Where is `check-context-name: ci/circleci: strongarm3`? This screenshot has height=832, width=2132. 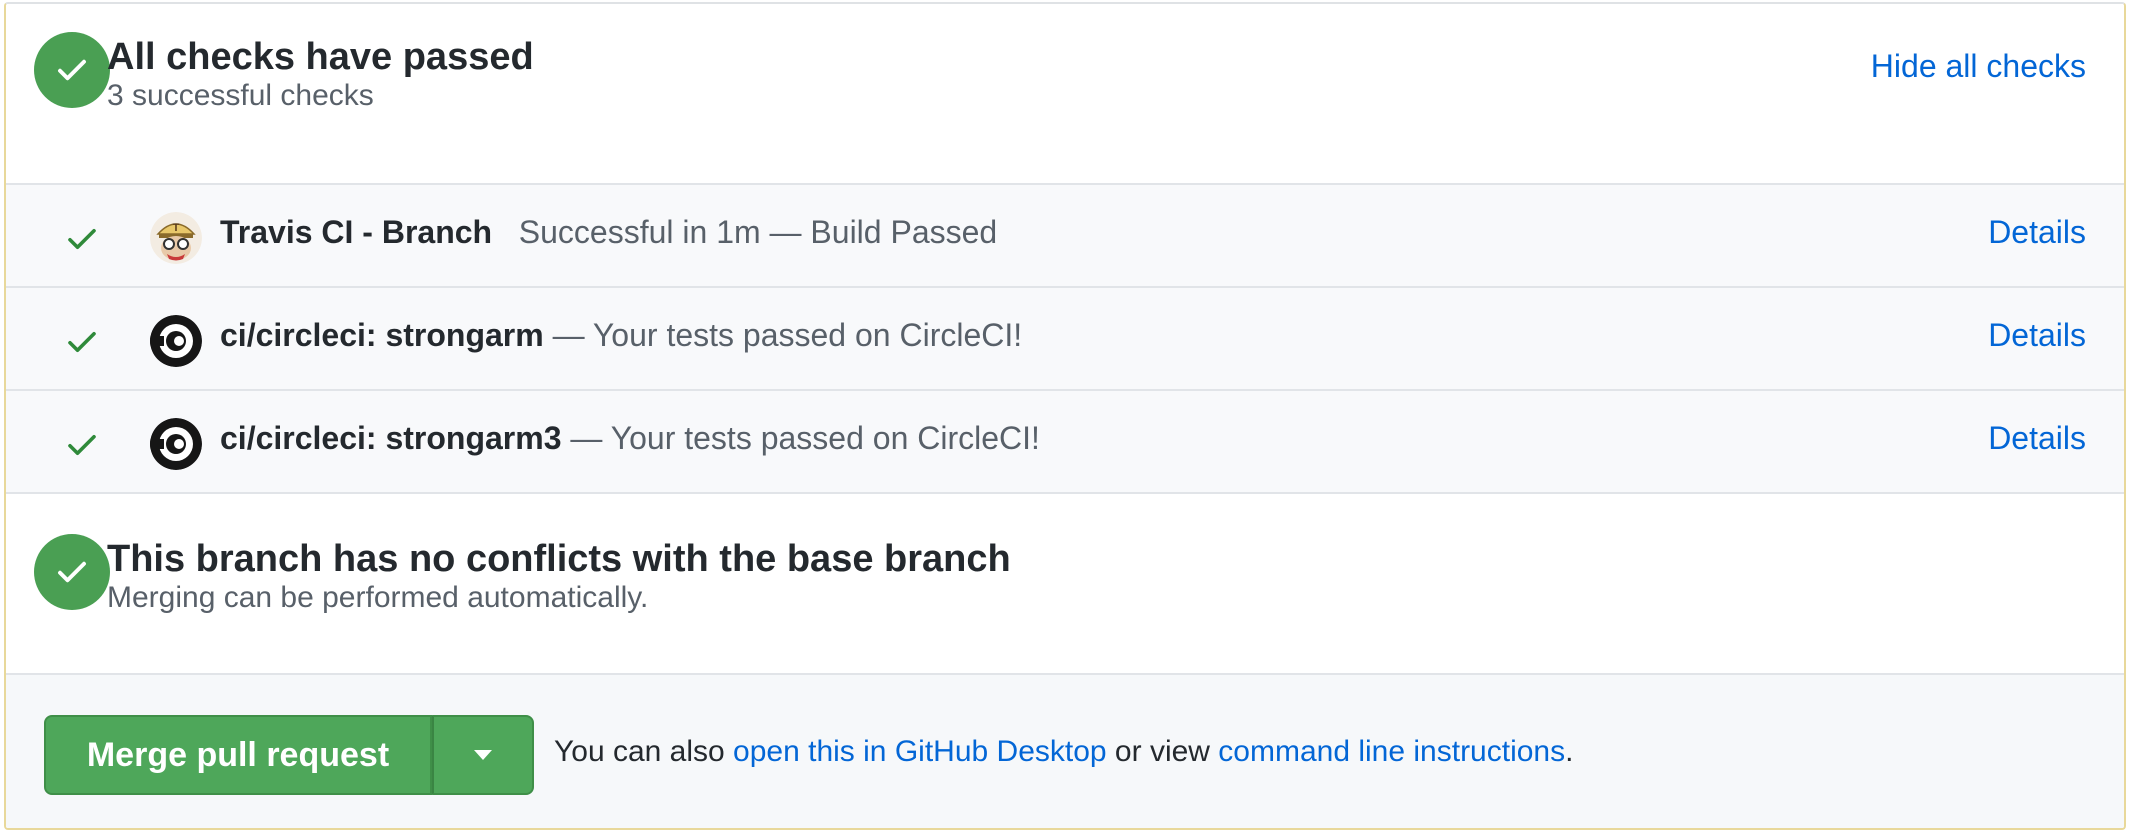 check-context-name: ci/circleci: strongarm3 is located at coordinates (391, 438).